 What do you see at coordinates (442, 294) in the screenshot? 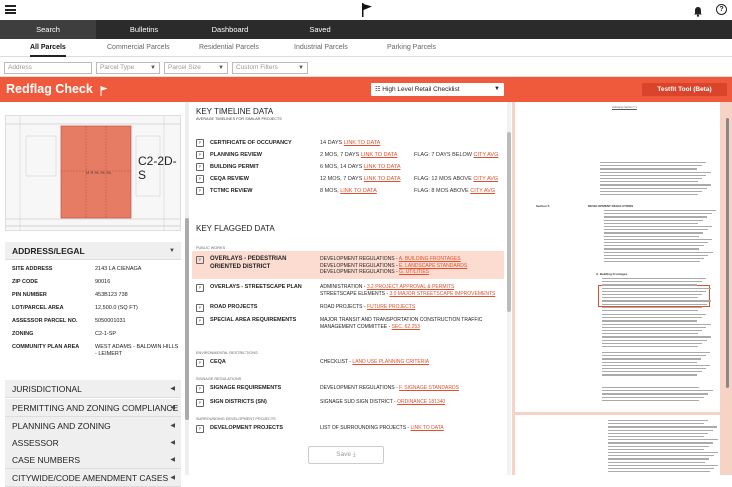
I see `detail-link: 3.0 MAJOR STREETSCAPE IMPROVEMENTS` at bounding box center [442, 294].